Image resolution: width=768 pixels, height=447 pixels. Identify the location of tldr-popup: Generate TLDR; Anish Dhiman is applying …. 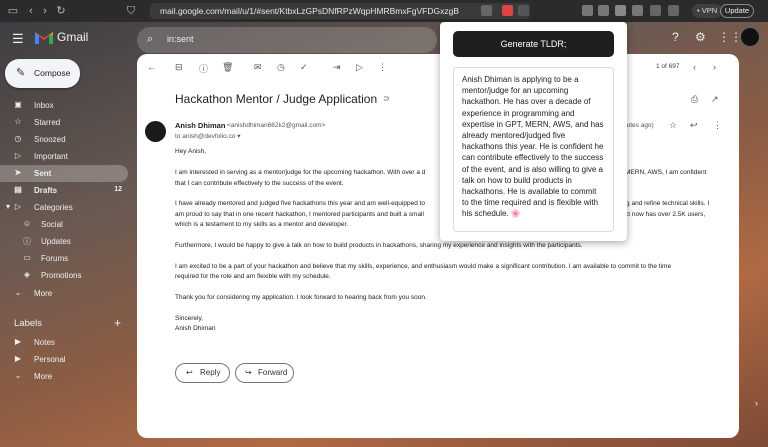
(533, 131).